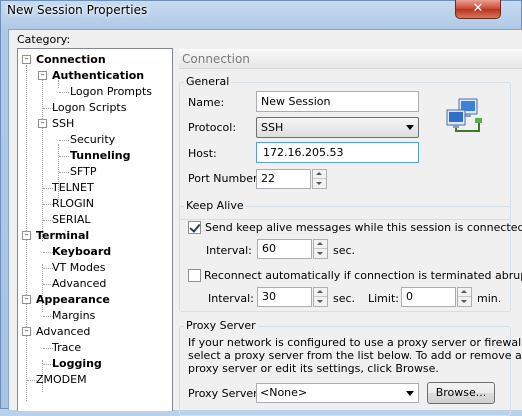 This screenshot has height=416, width=522. What do you see at coordinates (100, 156) in the screenshot?
I see `tree-item-tunneling: Tunneling` at bounding box center [100, 156].